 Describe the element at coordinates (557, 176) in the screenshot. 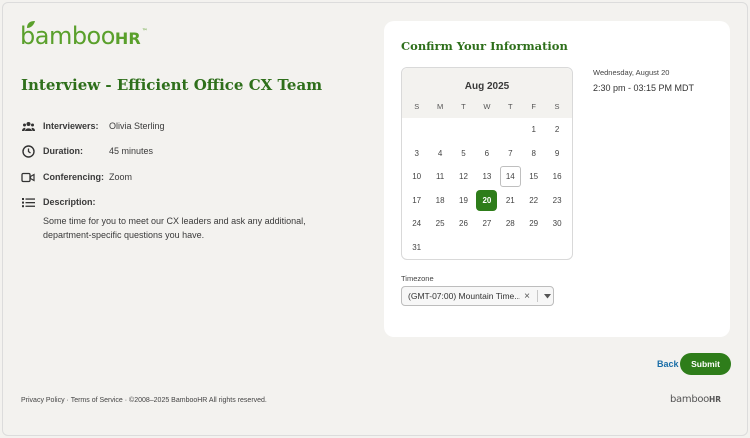

I see `calendar-day: 16` at that location.